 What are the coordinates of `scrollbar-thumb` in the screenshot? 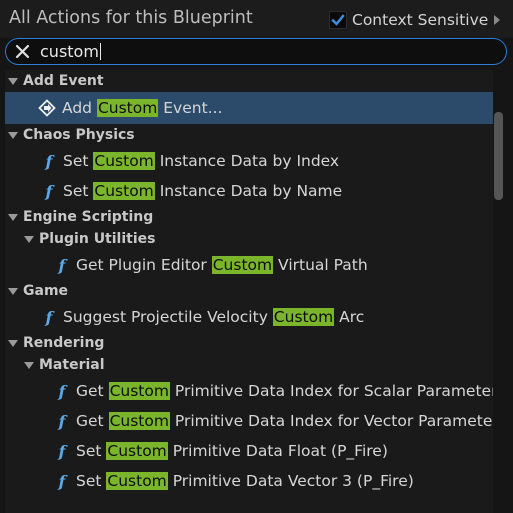 It's located at (498, 156).